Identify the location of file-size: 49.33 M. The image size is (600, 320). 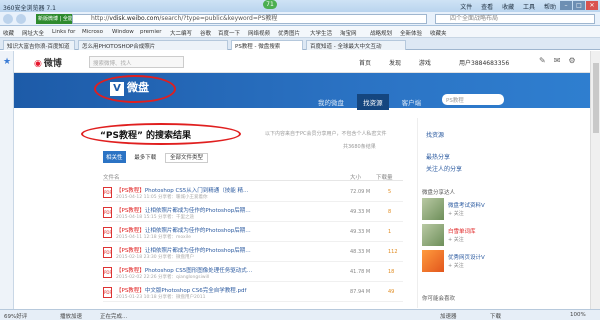
(360, 232).